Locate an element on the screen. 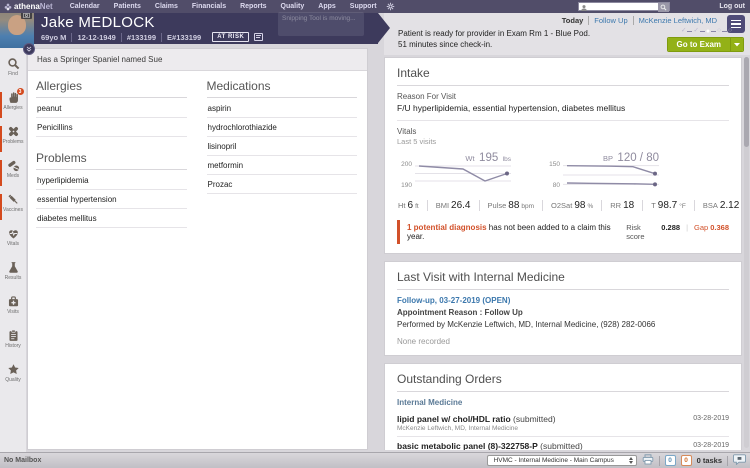 The image size is (750, 468). allergy-item: Penicillins is located at coordinates (111, 127).